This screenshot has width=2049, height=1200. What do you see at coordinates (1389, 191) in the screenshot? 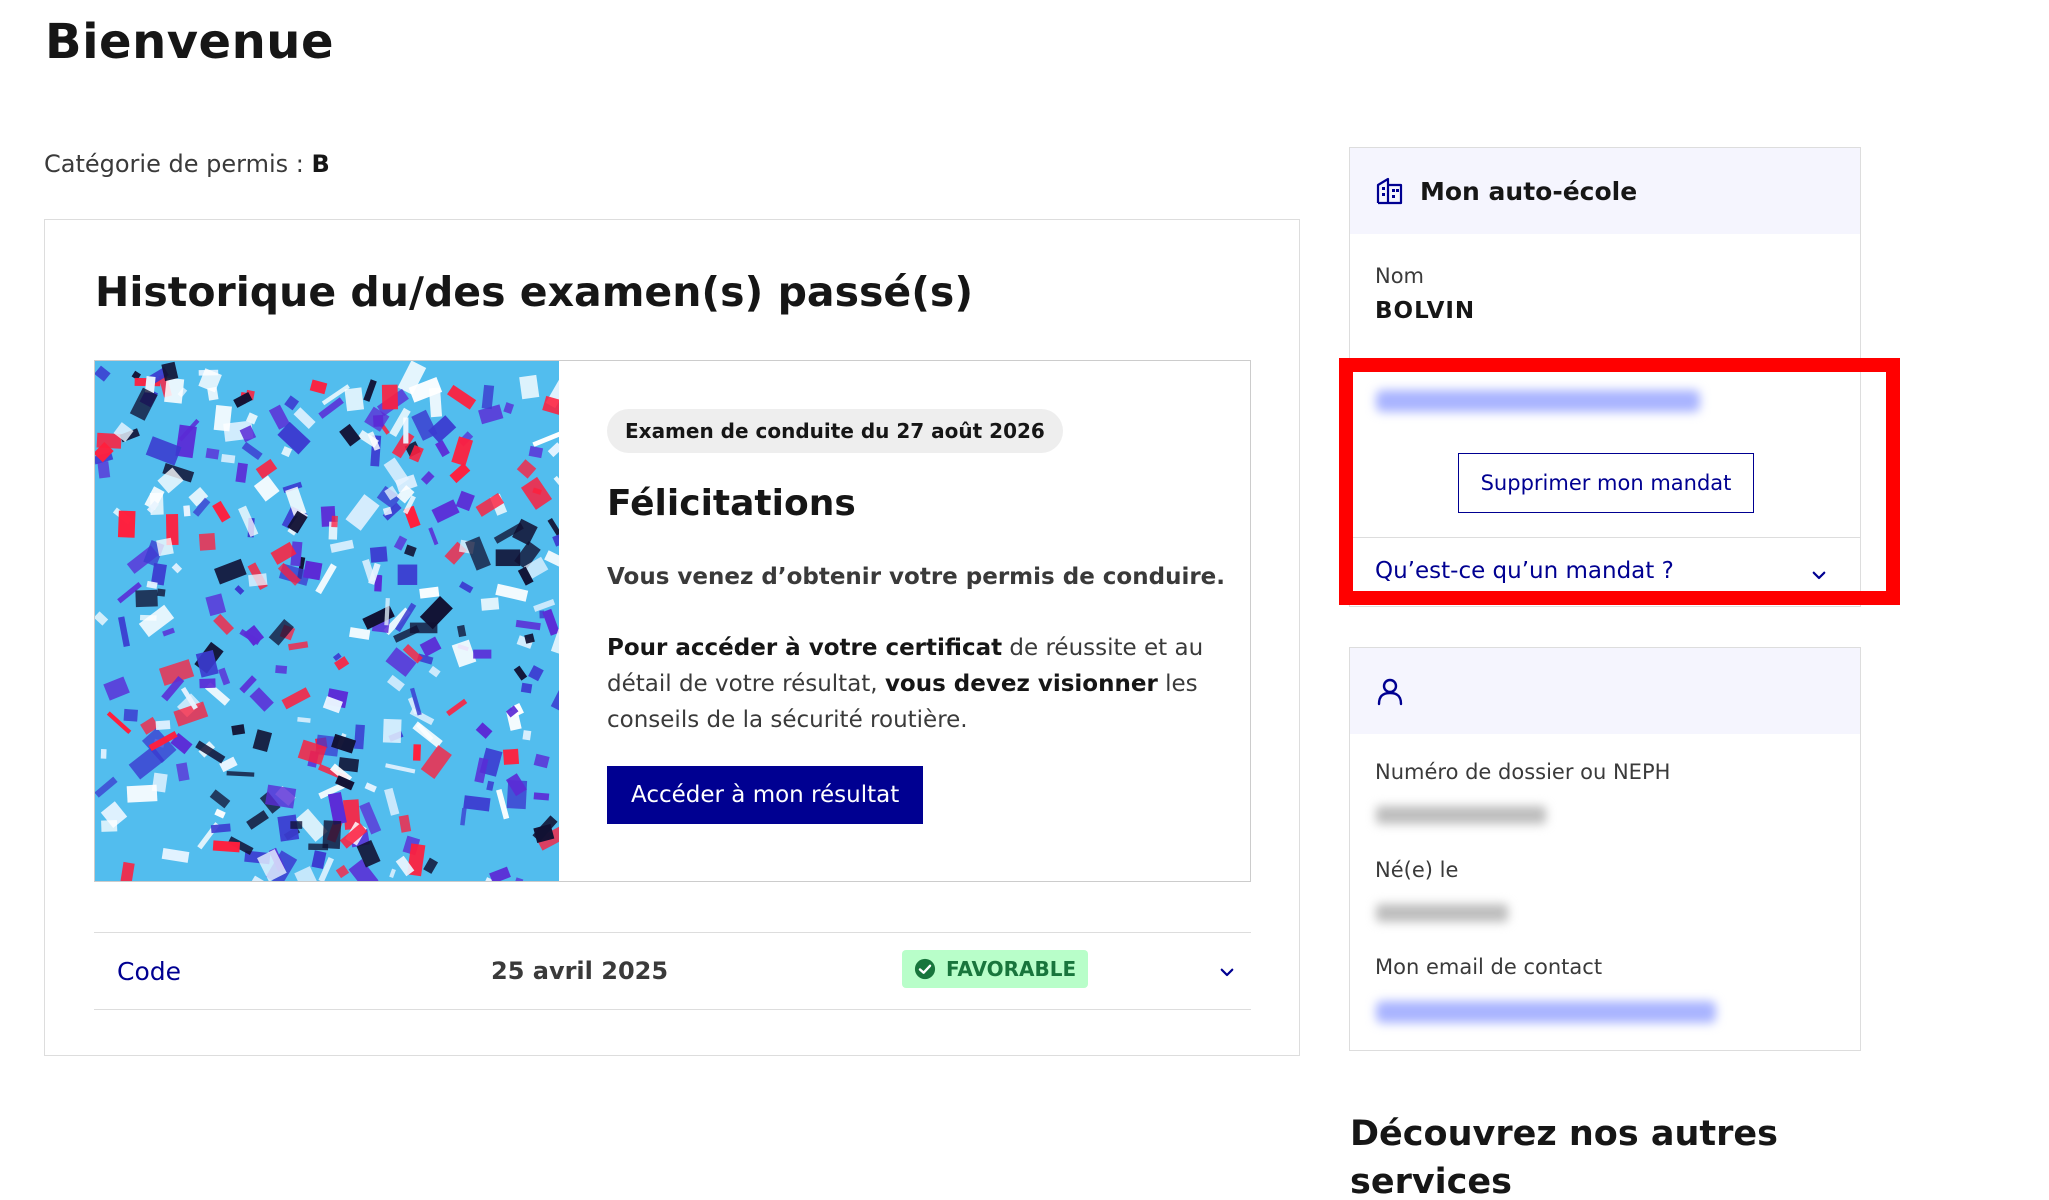
I see `building-icon` at bounding box center [1389, 191].